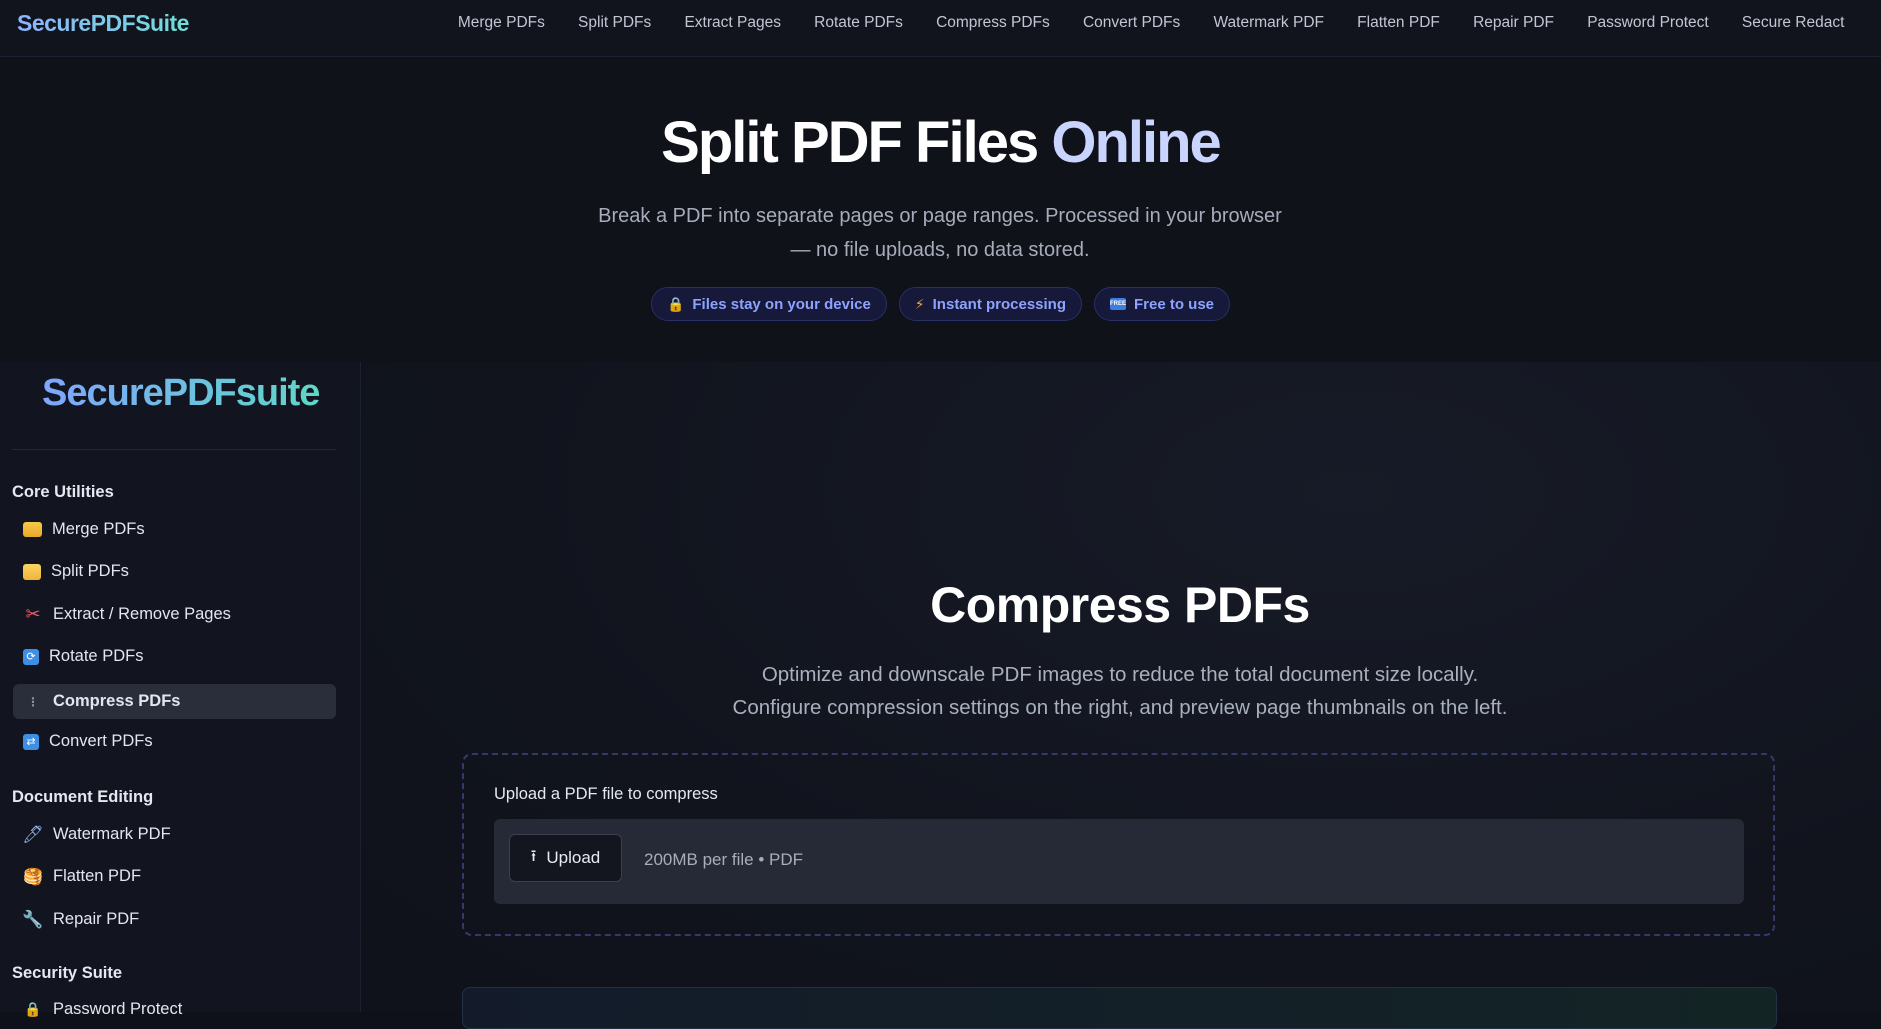  Describe the element at coordinates (174, 919) in the screenshot. I see `sidebar-item-repair-pdf: 🔧 Repair PDF` at that location.